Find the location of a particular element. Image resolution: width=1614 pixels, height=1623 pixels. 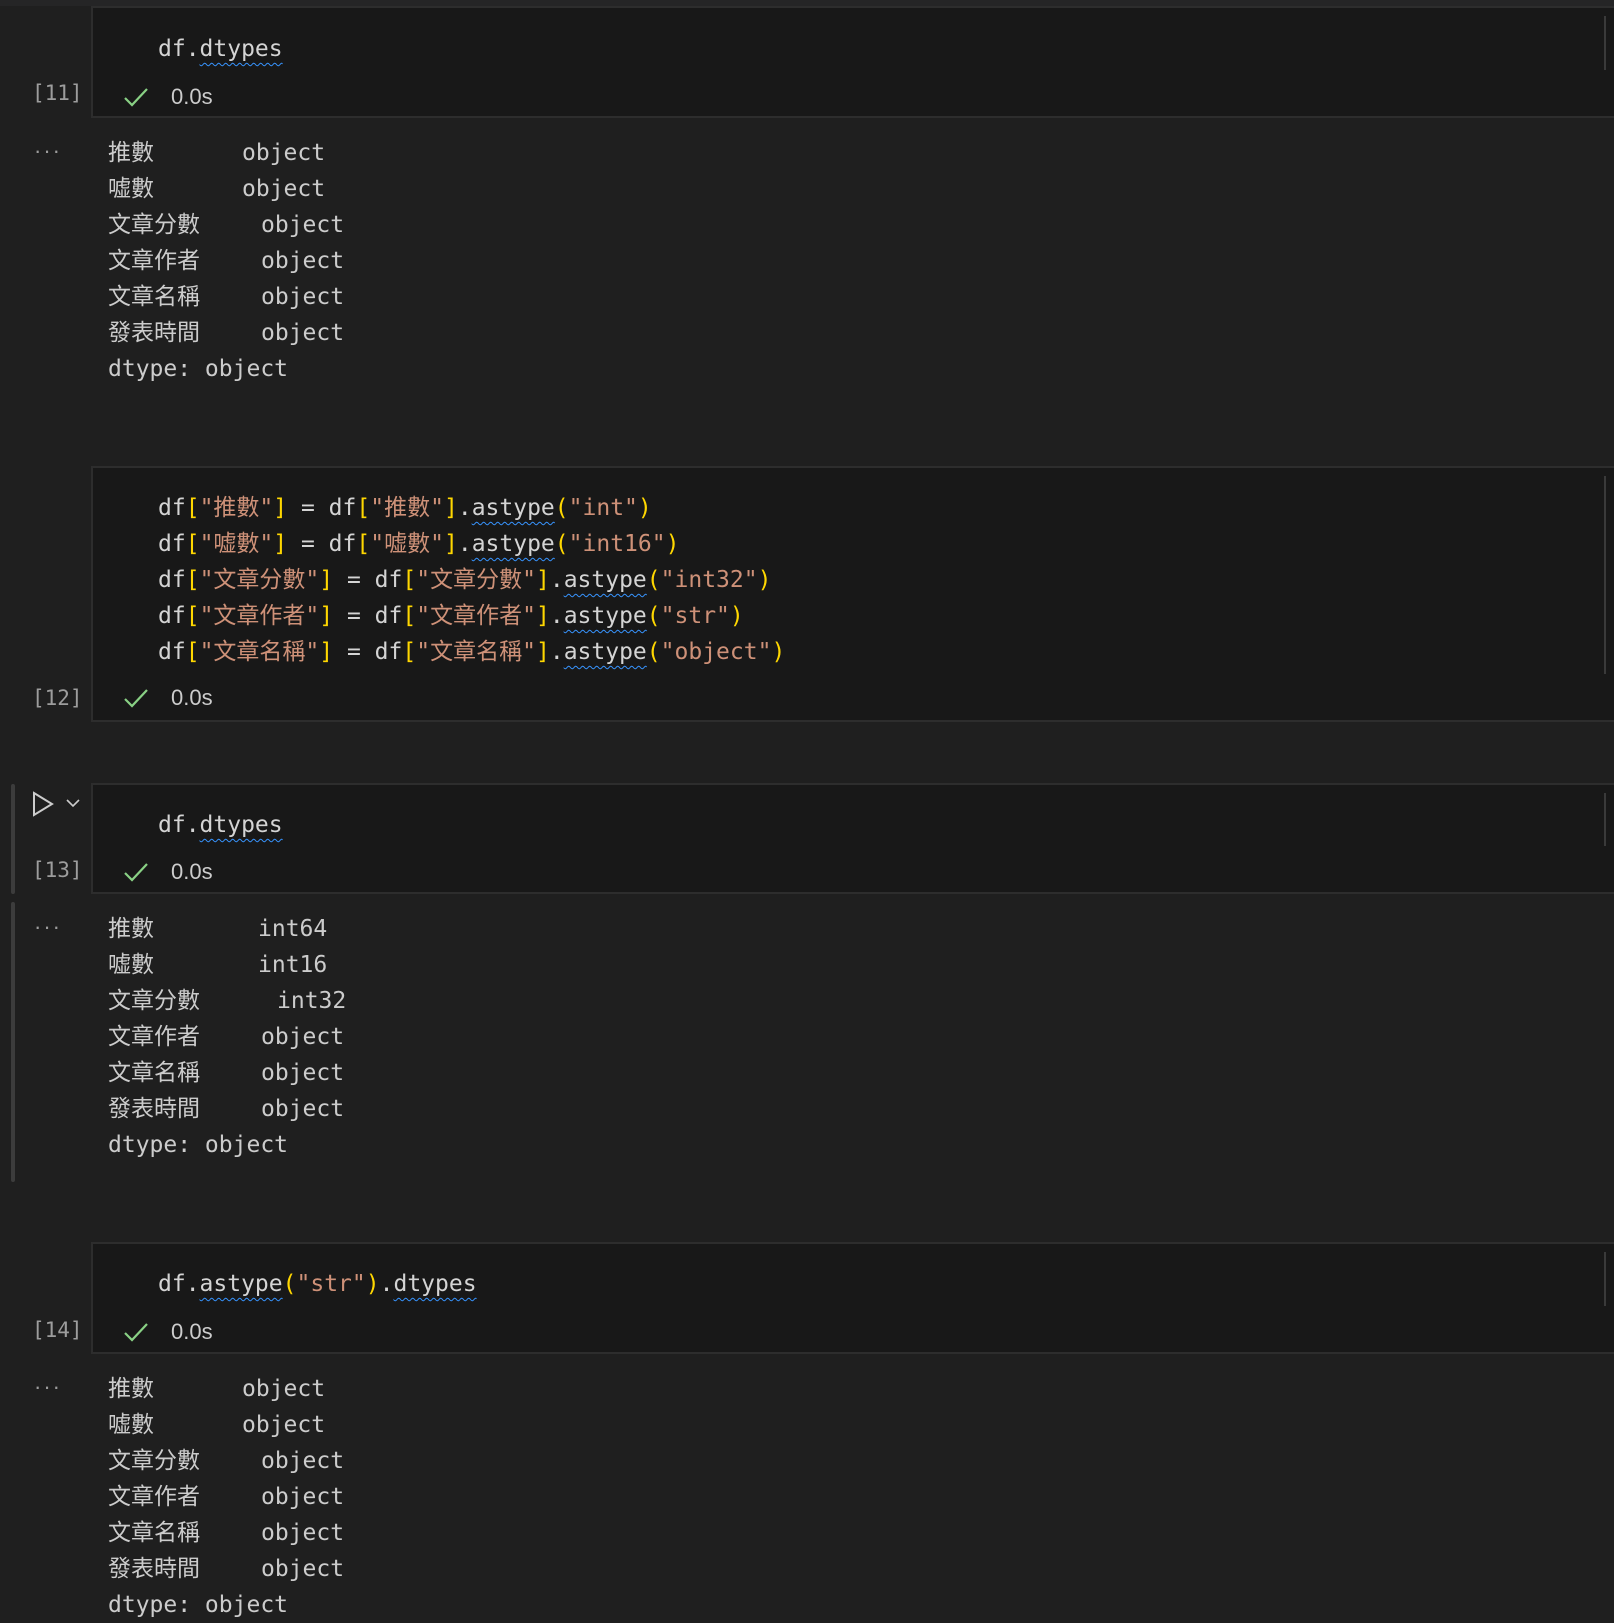

chevron-down-icon is located at coordinates (73, 803).